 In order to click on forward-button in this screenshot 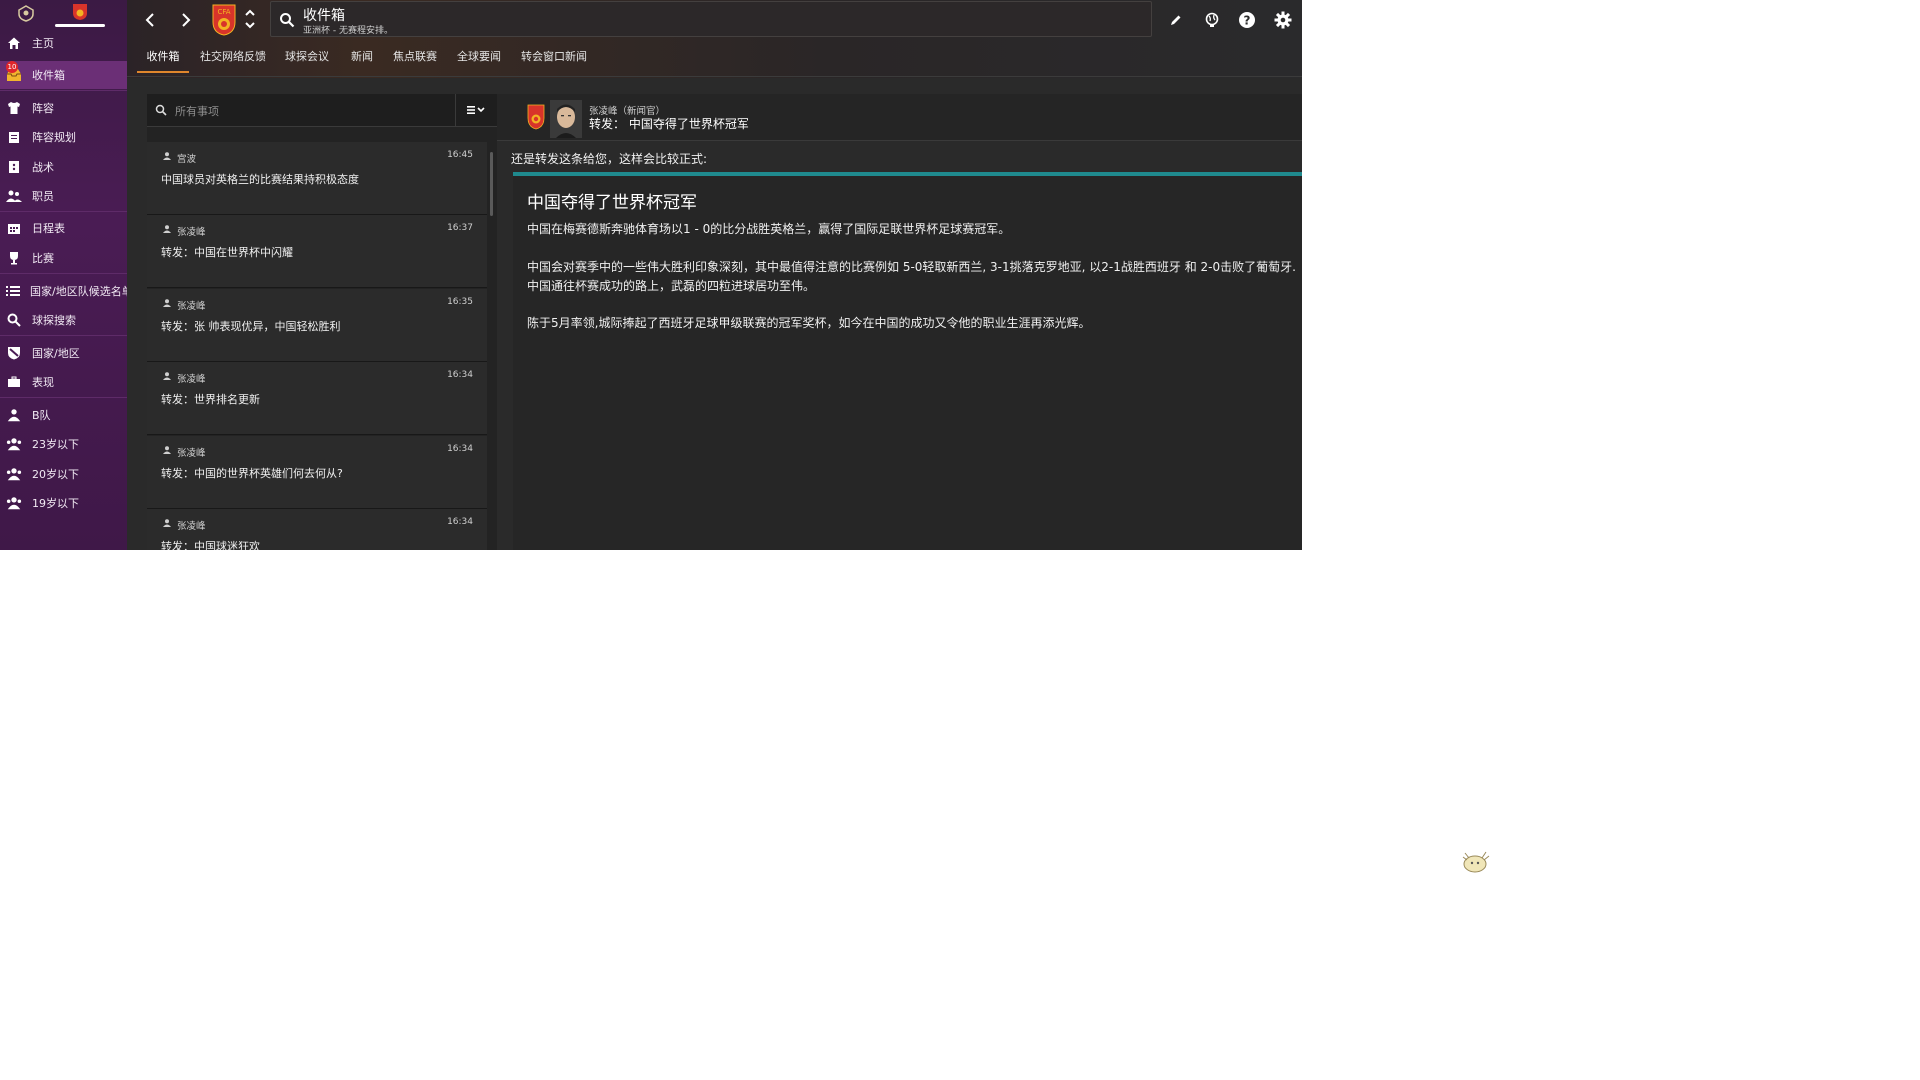, I will do `click(186, 20)`.